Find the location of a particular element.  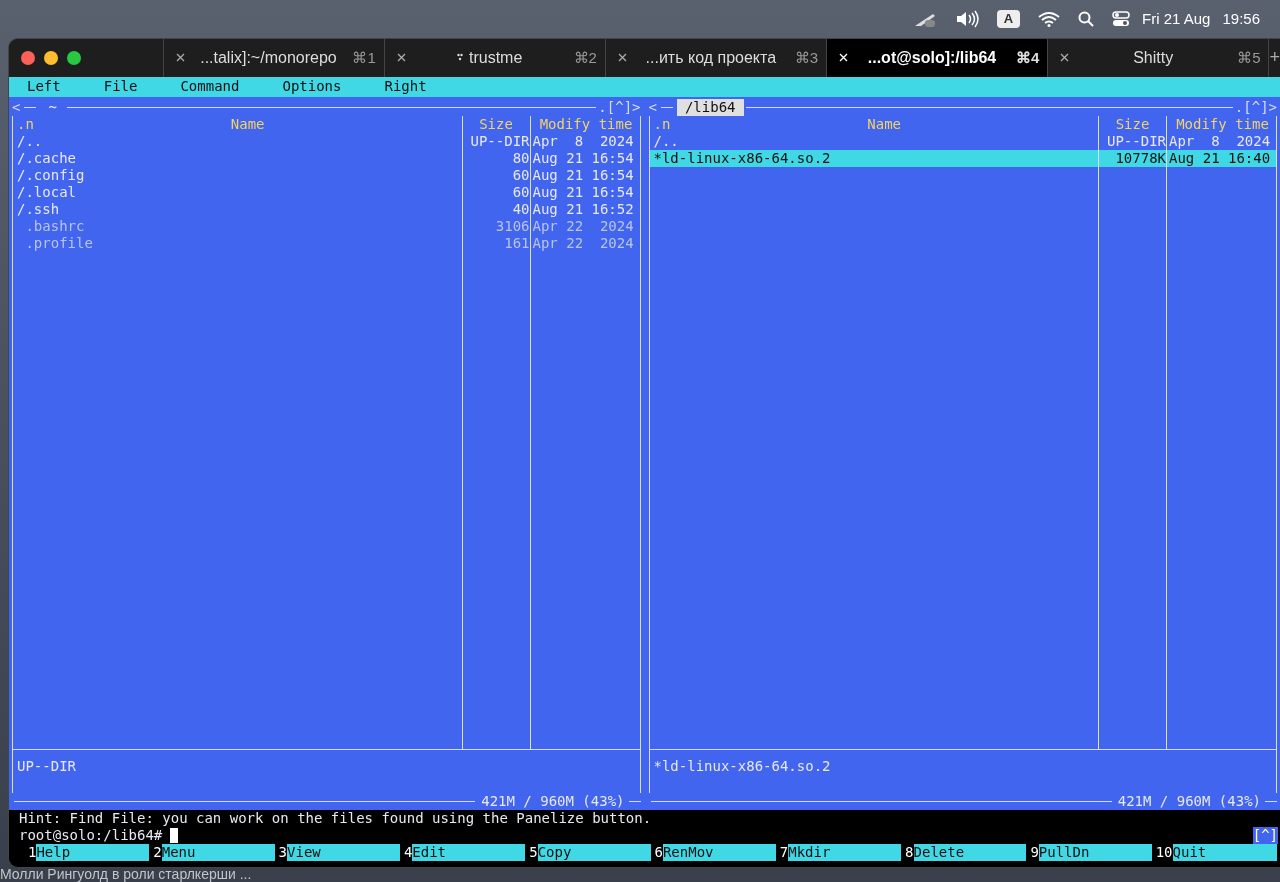

file-size: 40 is located at coordinates (495, 209).